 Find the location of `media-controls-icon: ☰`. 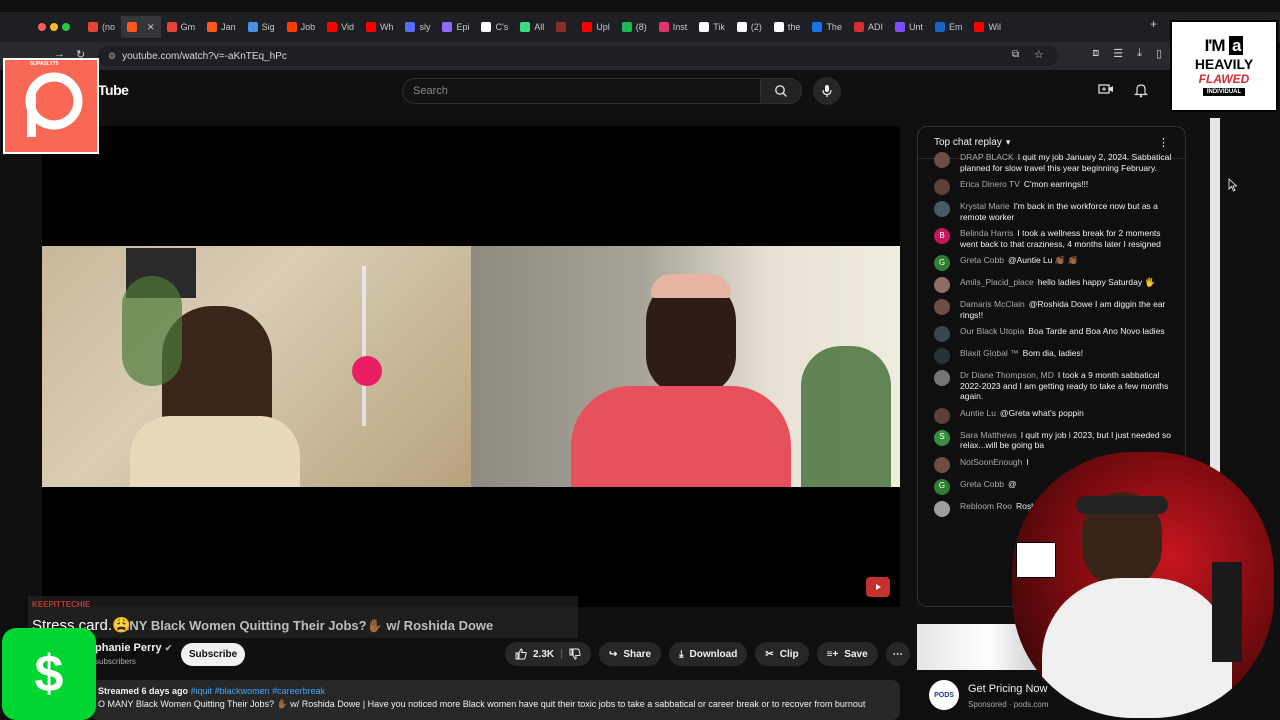

media-controls-icon: ☰ is located at coordinates (1118, 53).